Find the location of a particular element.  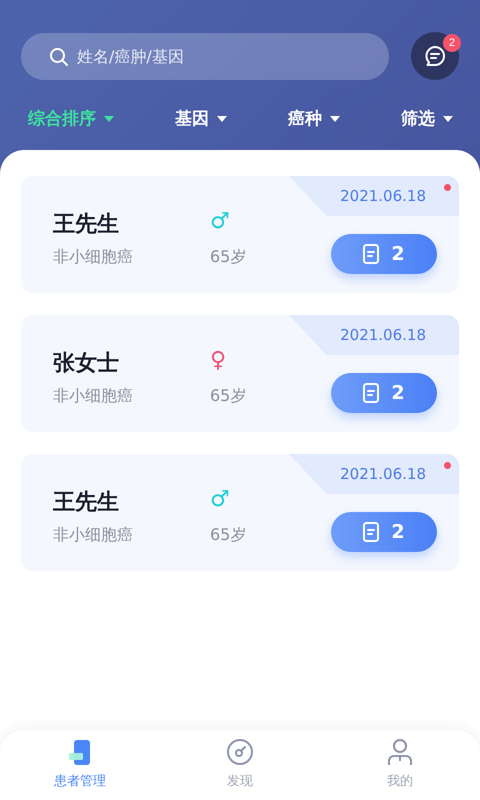

patient-name: 张女士 is located at coordinates (86, 364).